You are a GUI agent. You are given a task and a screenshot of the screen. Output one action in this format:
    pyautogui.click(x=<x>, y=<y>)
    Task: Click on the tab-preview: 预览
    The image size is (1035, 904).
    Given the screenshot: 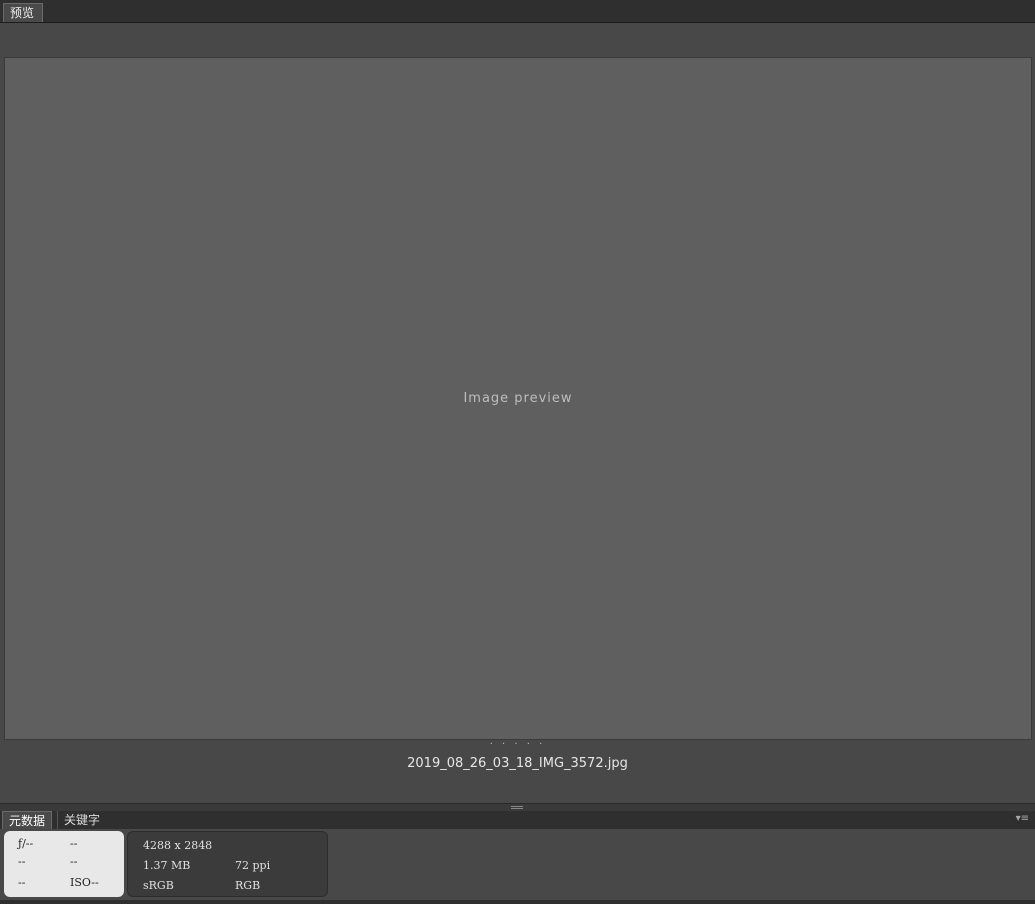 What is the action you would take?
    pyautogui.click(x=23, y=12)
    